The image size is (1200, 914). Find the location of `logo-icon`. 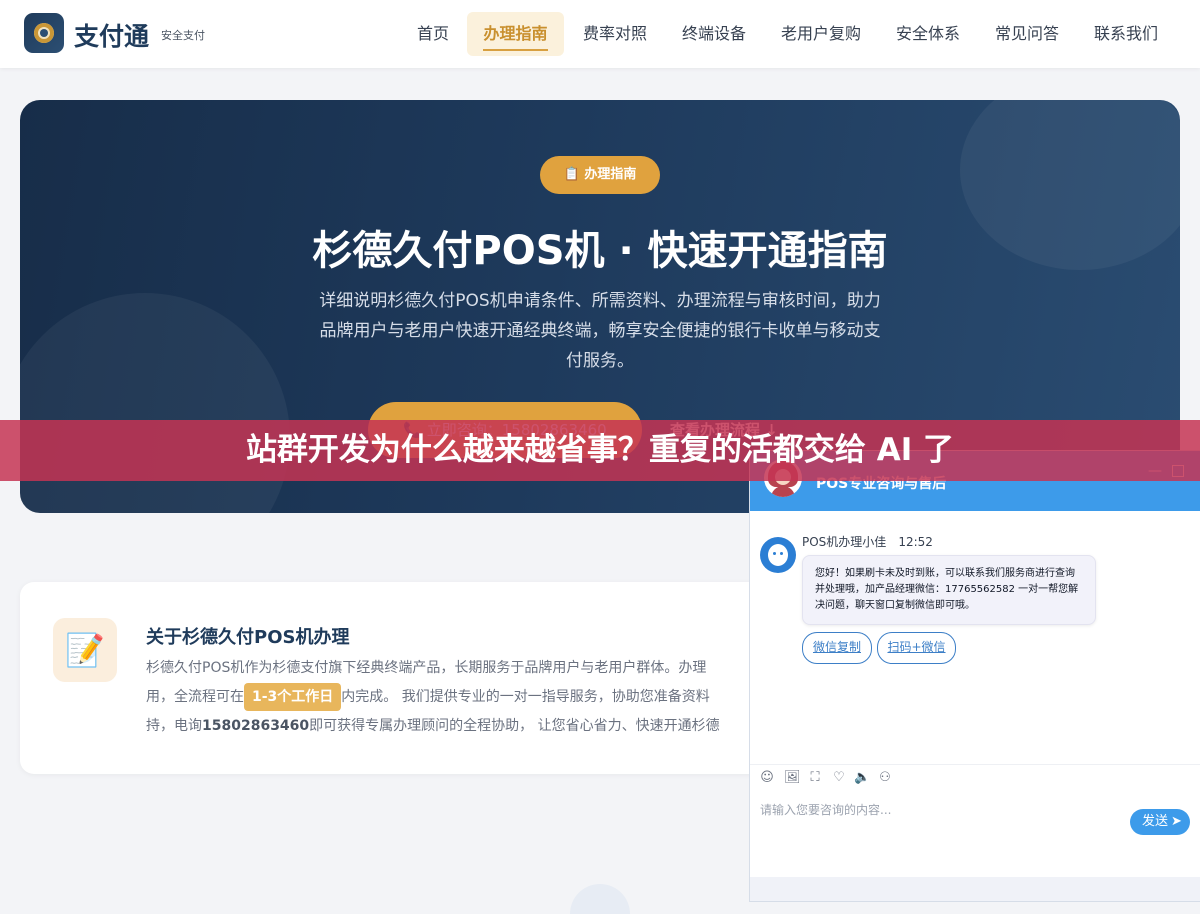

logo-icon is located at coordinates (44, 33).